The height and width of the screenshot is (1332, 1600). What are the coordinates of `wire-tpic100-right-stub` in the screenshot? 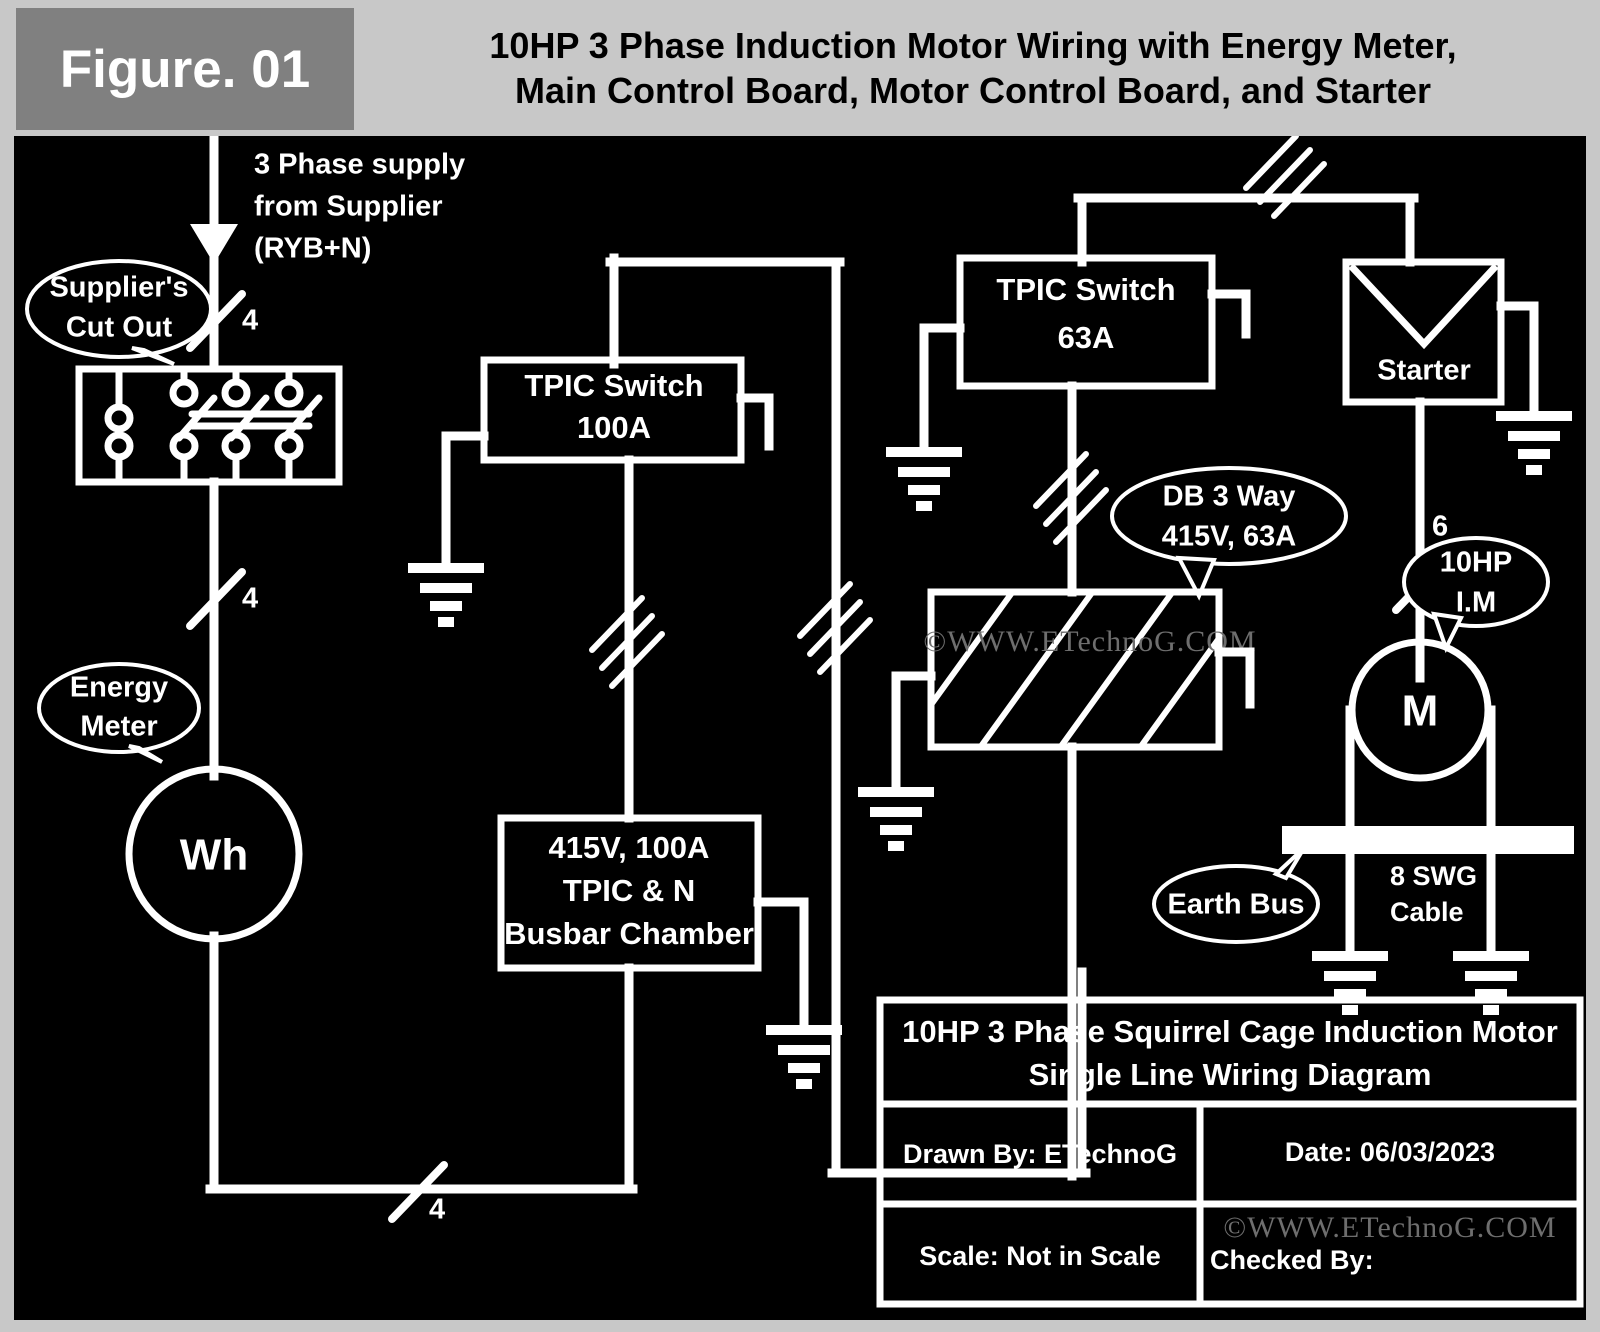 It's located at (755, 422).